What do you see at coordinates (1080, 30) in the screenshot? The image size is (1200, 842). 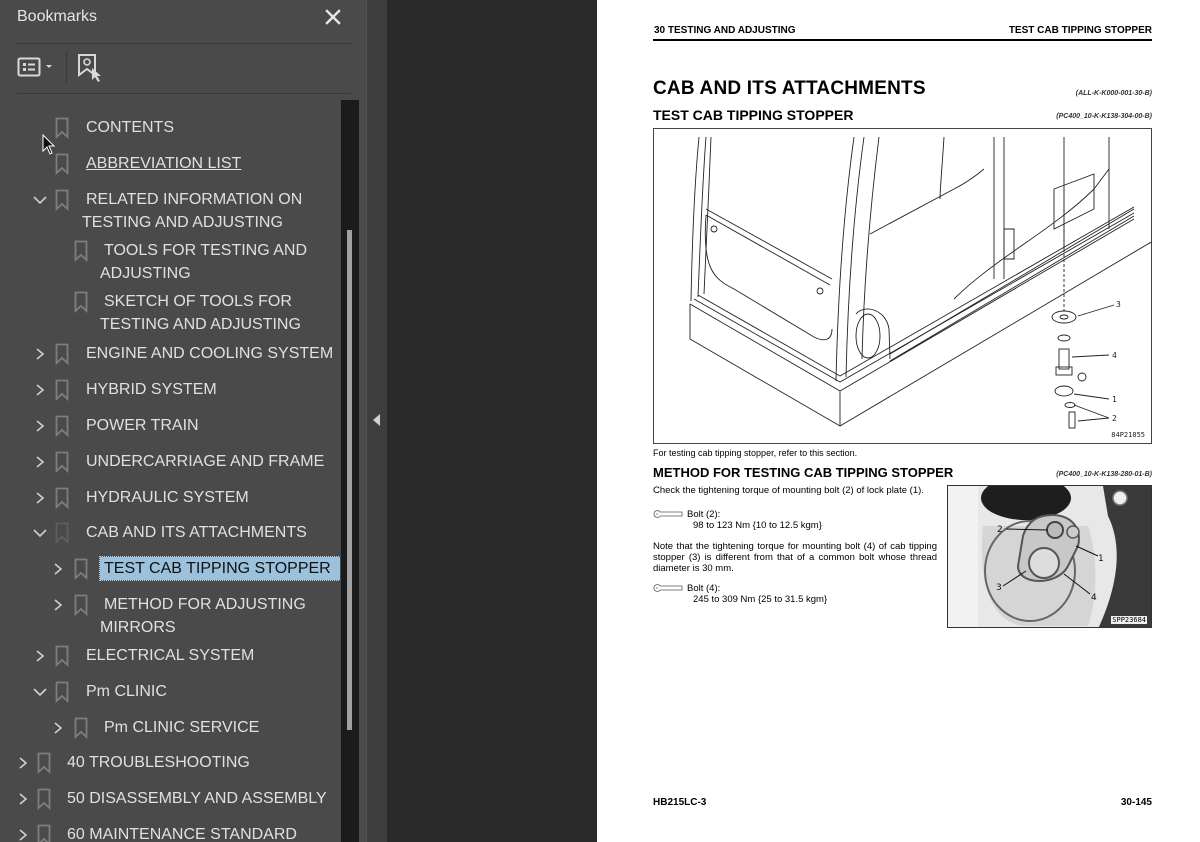 I see `page-header-section: TEST CAB TIPPING STOPPER` at bounding box center [1080, 30].